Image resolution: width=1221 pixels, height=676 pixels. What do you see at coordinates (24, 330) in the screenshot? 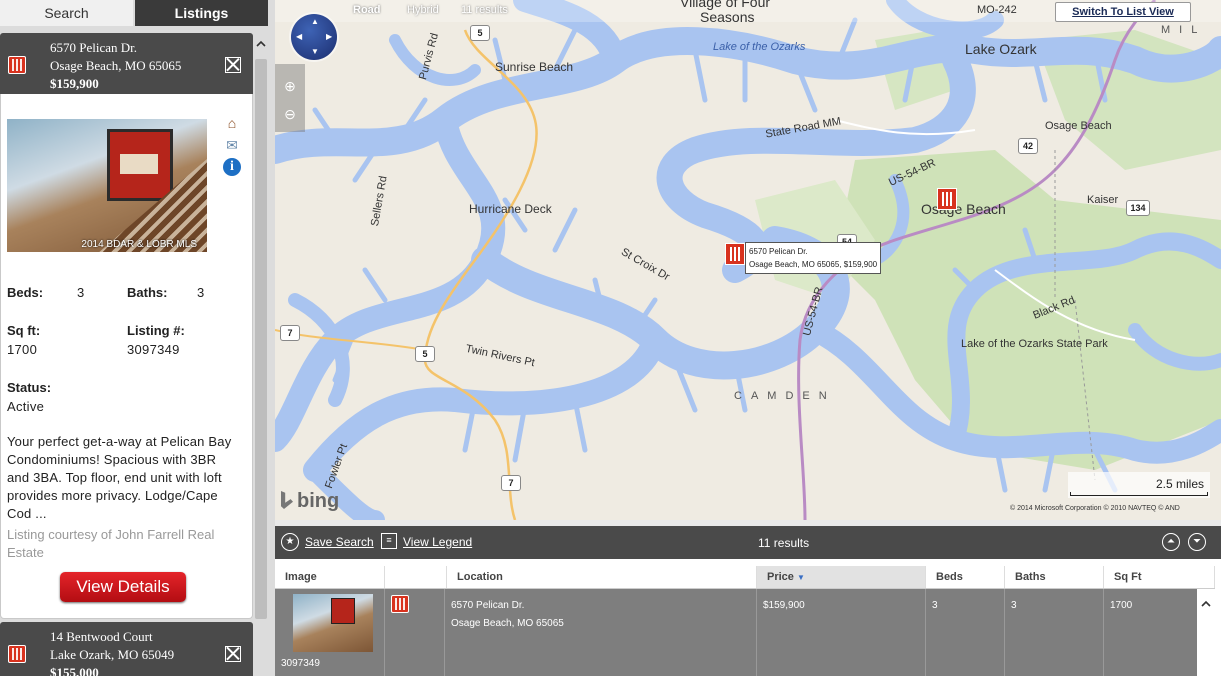
I see `sqft-label: Sq ft:` at bounding box center [24, 330].